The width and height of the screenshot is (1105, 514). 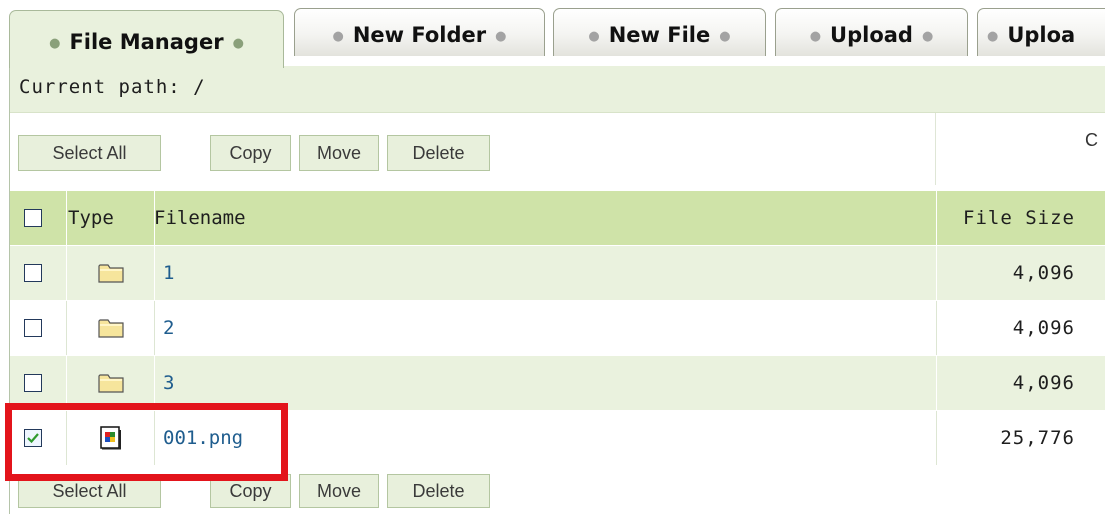 What do you see at coordinates (250, 153) in the screenshot?
I see `copy-button: Copy` at bounding box center [250, 153].